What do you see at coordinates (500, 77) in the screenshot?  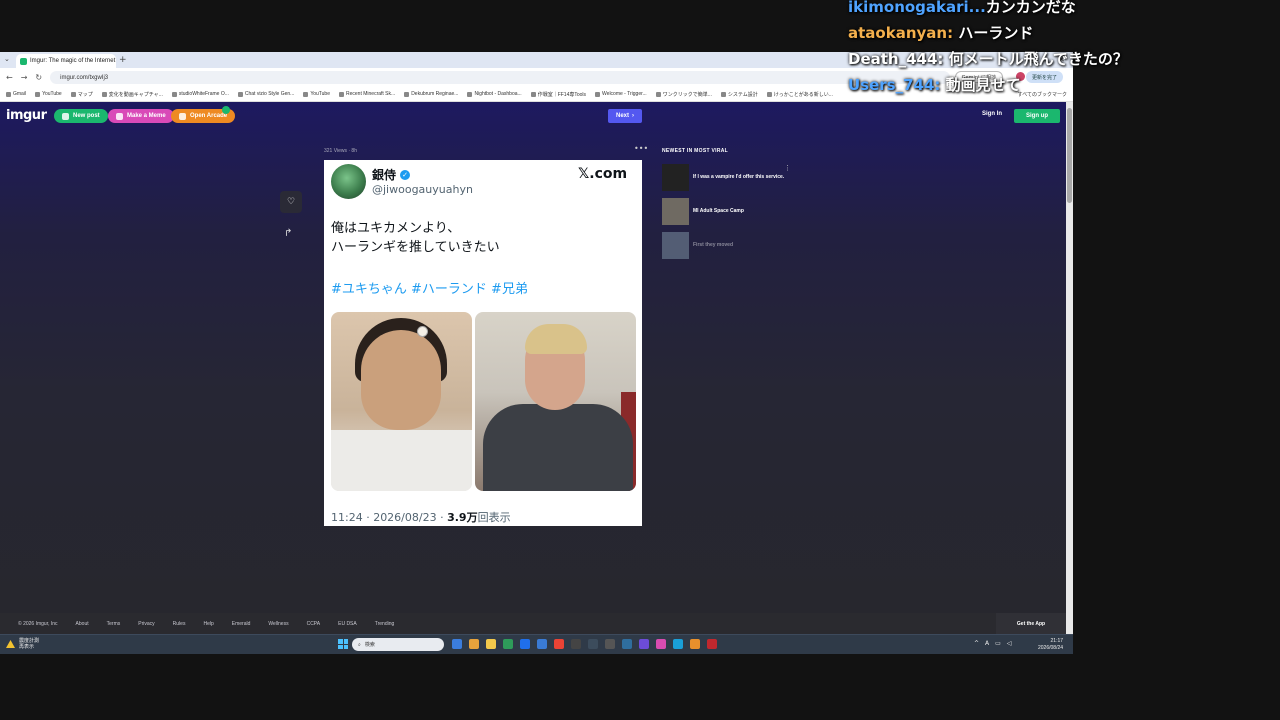 I see `address-bar: imgur.com/txgwIj3` at bounding box center [500, 77].